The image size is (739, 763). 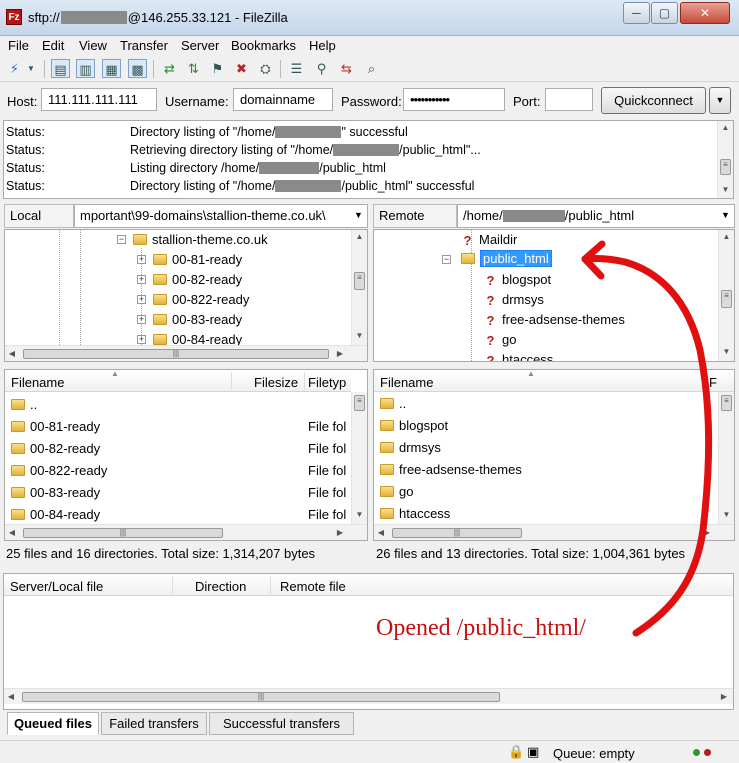 I want to click on log-scrollbar: ▲ ≡ ▼, so click(x=725, y=159).